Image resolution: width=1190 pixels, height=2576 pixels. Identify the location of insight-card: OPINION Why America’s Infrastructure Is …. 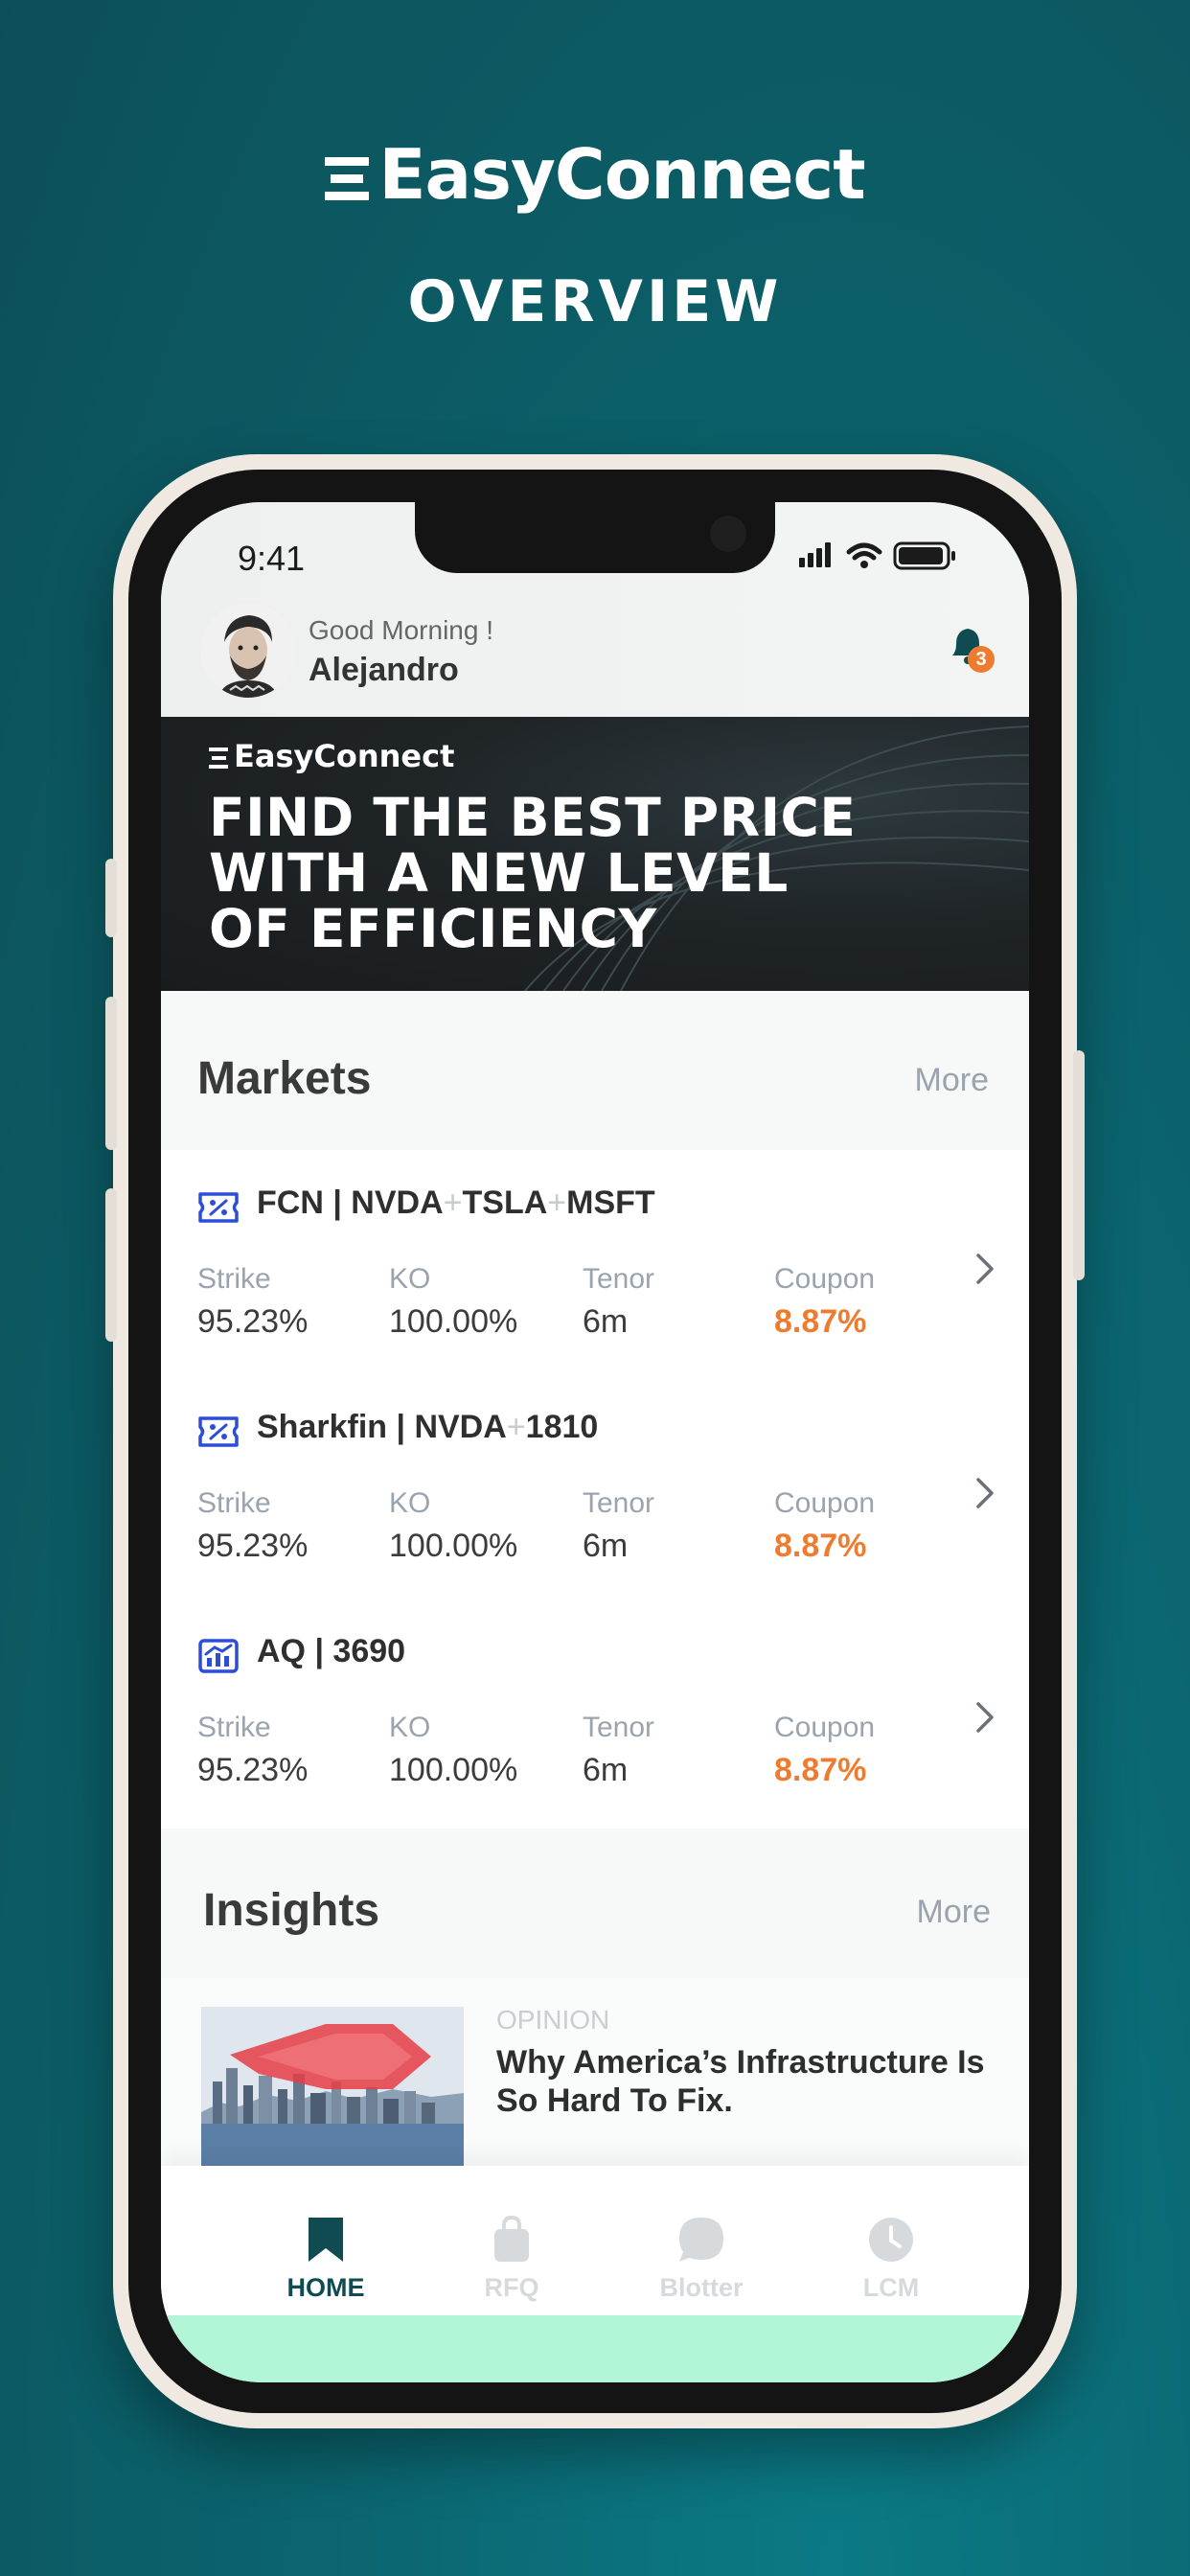
(595, 2074).